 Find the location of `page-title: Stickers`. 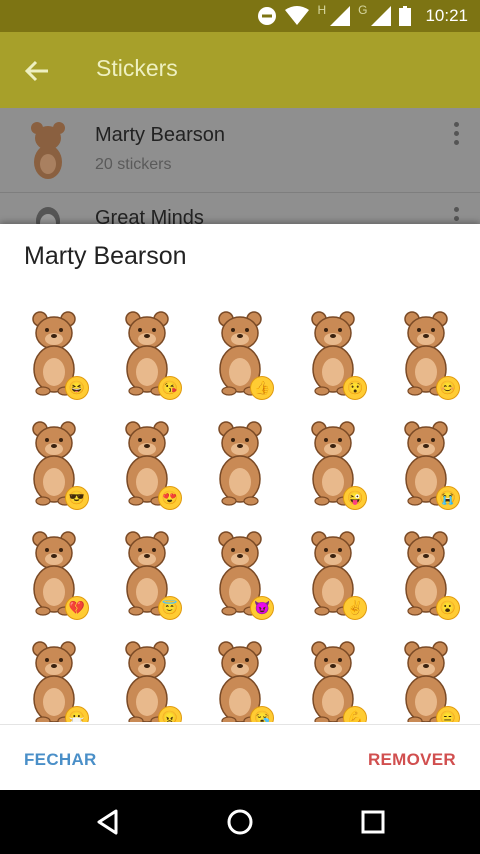

page-title: Stickers is located at coordinates (137, 68).